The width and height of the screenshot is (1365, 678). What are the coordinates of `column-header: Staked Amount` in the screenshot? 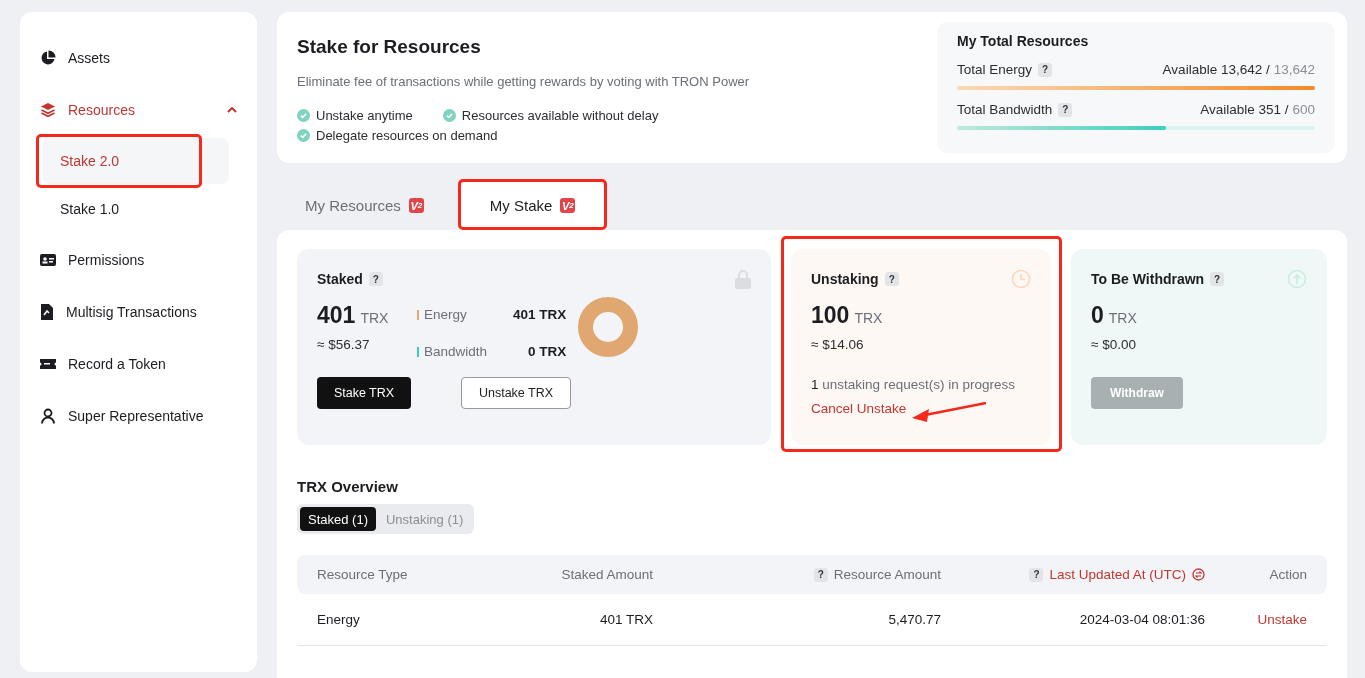 It's located at (607, 574).